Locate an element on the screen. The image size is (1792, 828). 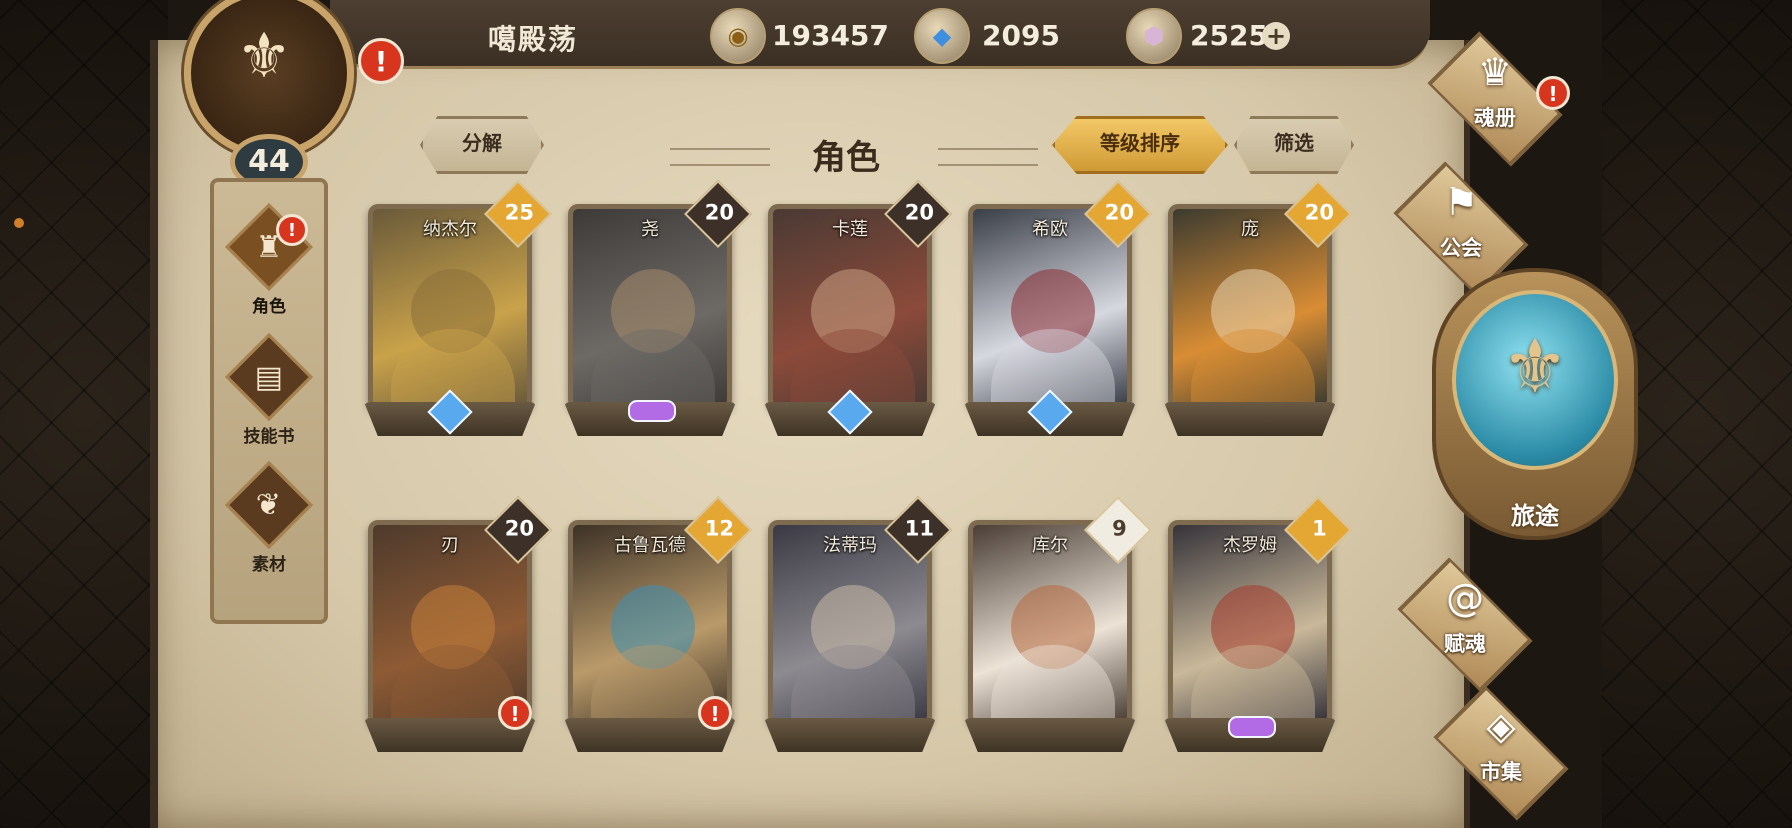
filter-button: 筛选 is located at coordinates (1294, 145).